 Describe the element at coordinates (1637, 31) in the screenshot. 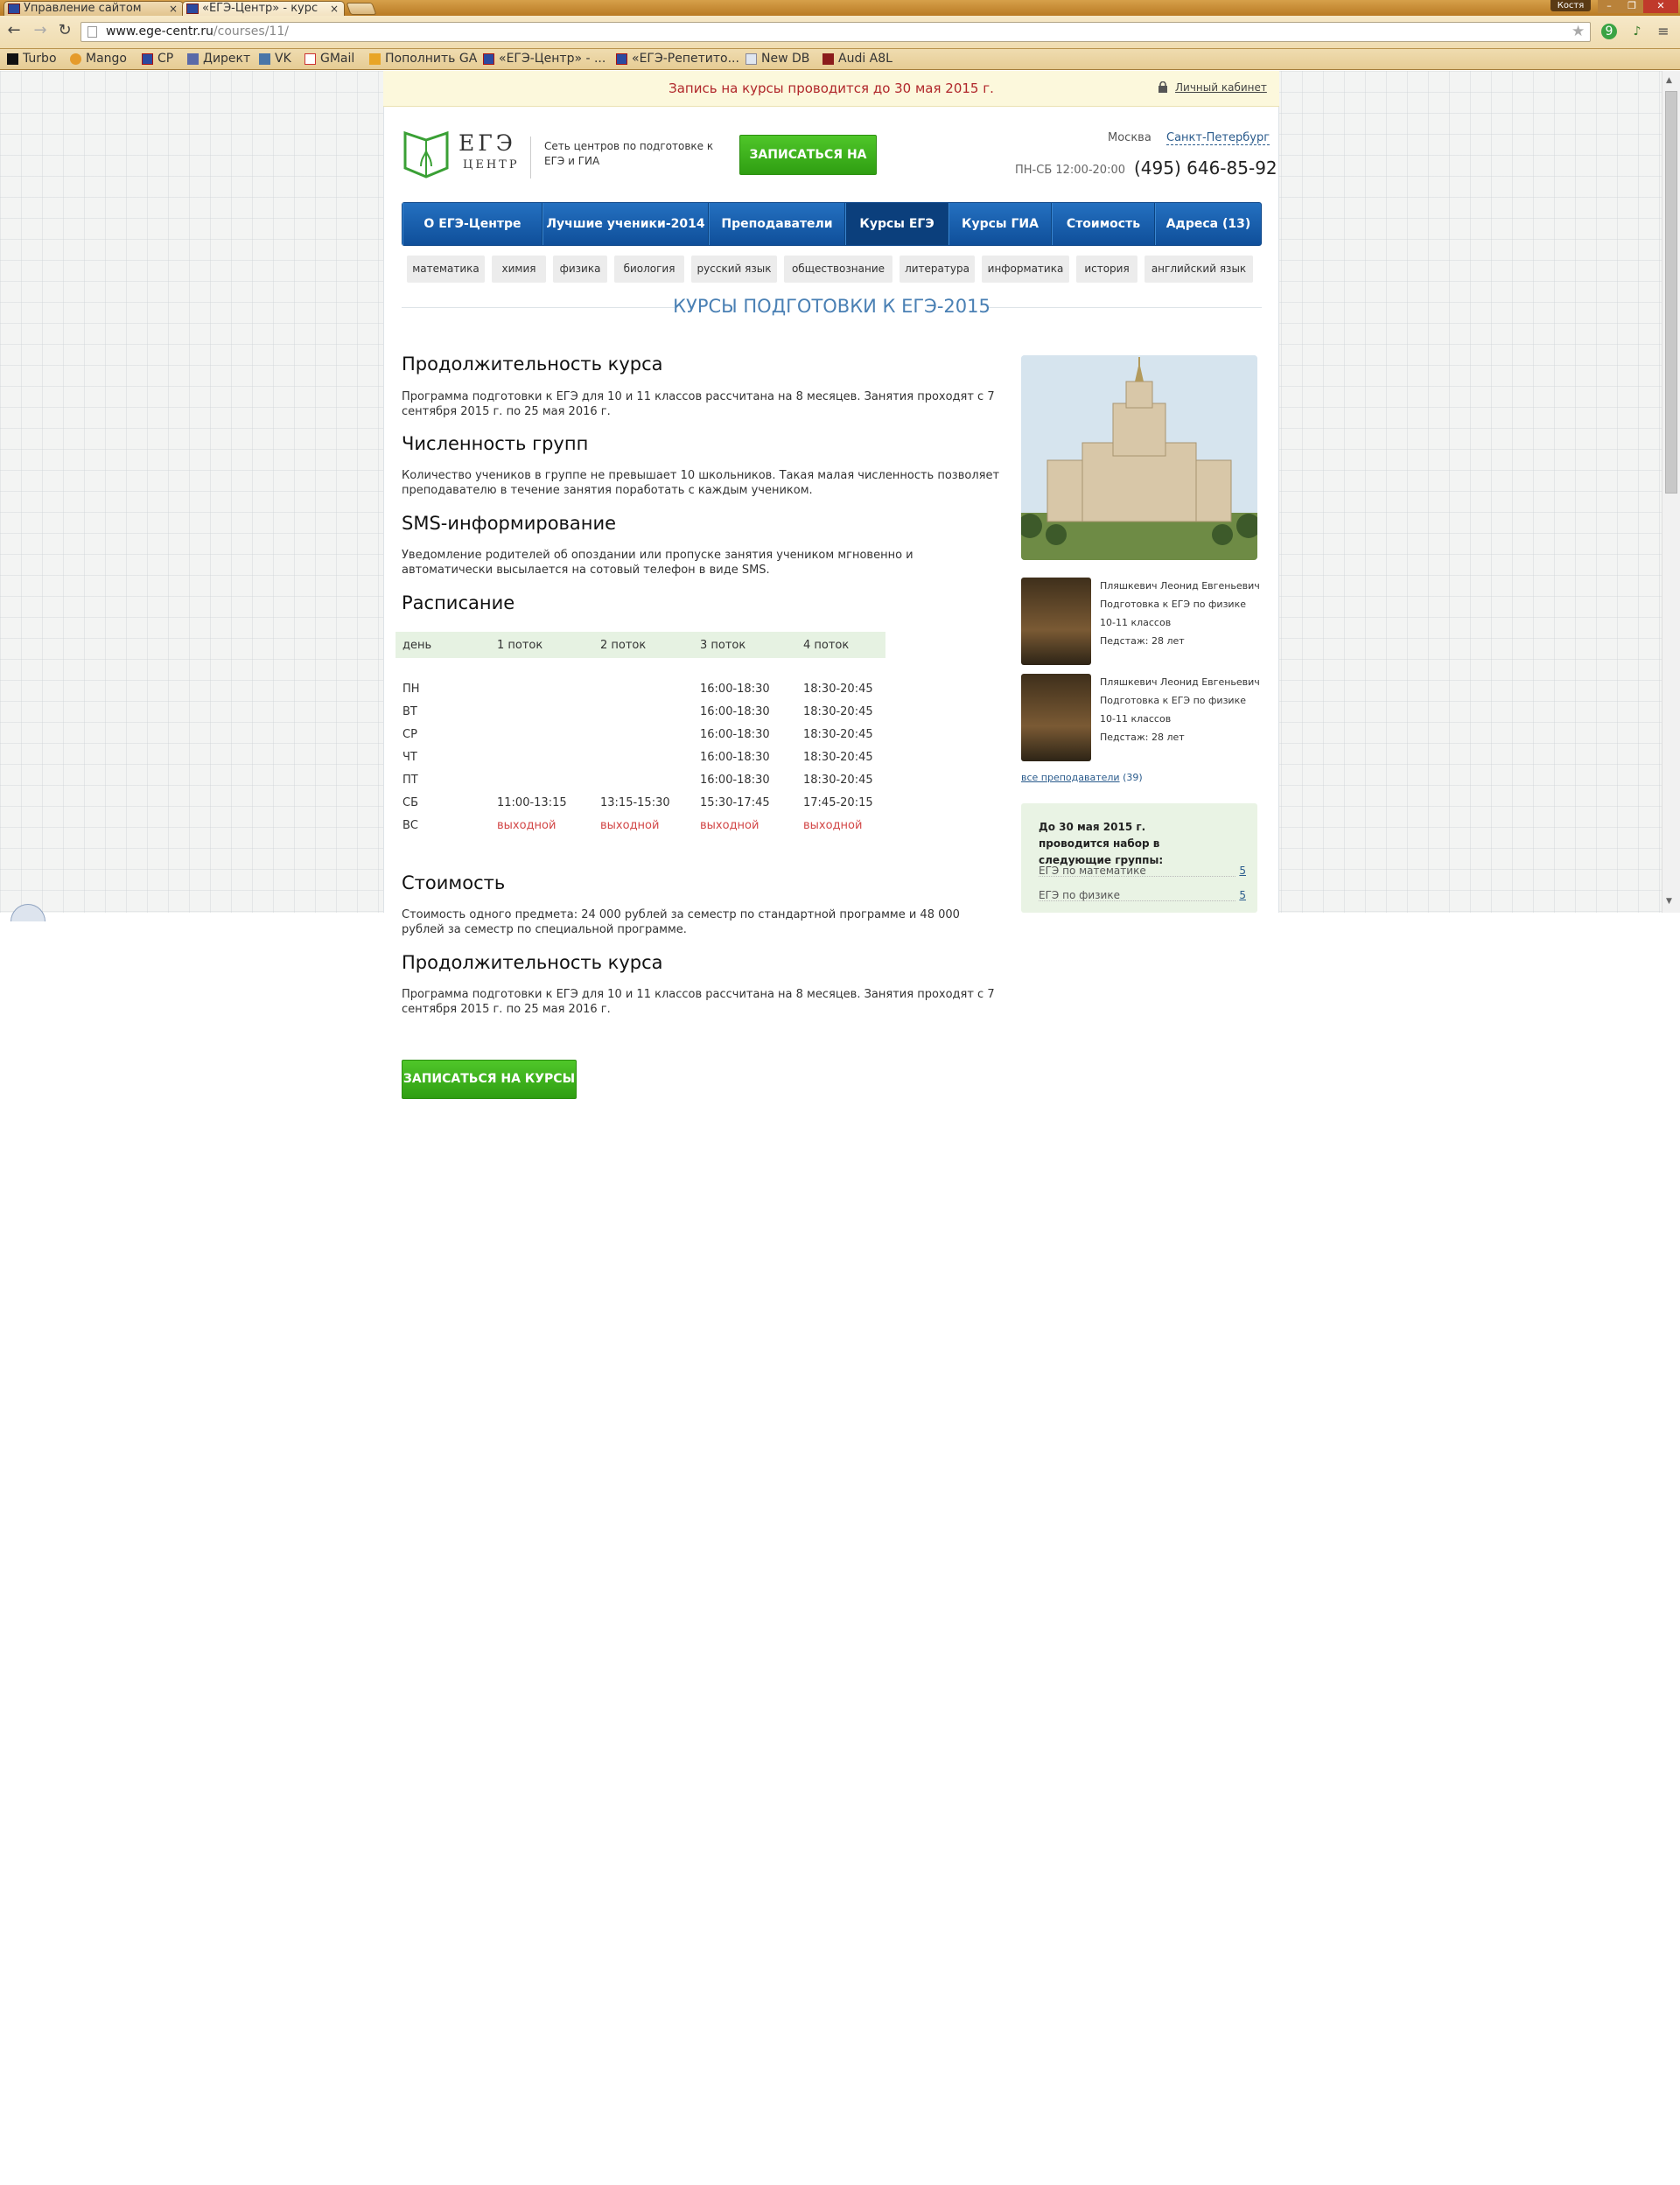

I see `extension-tuning-icon: ♪` at that location.